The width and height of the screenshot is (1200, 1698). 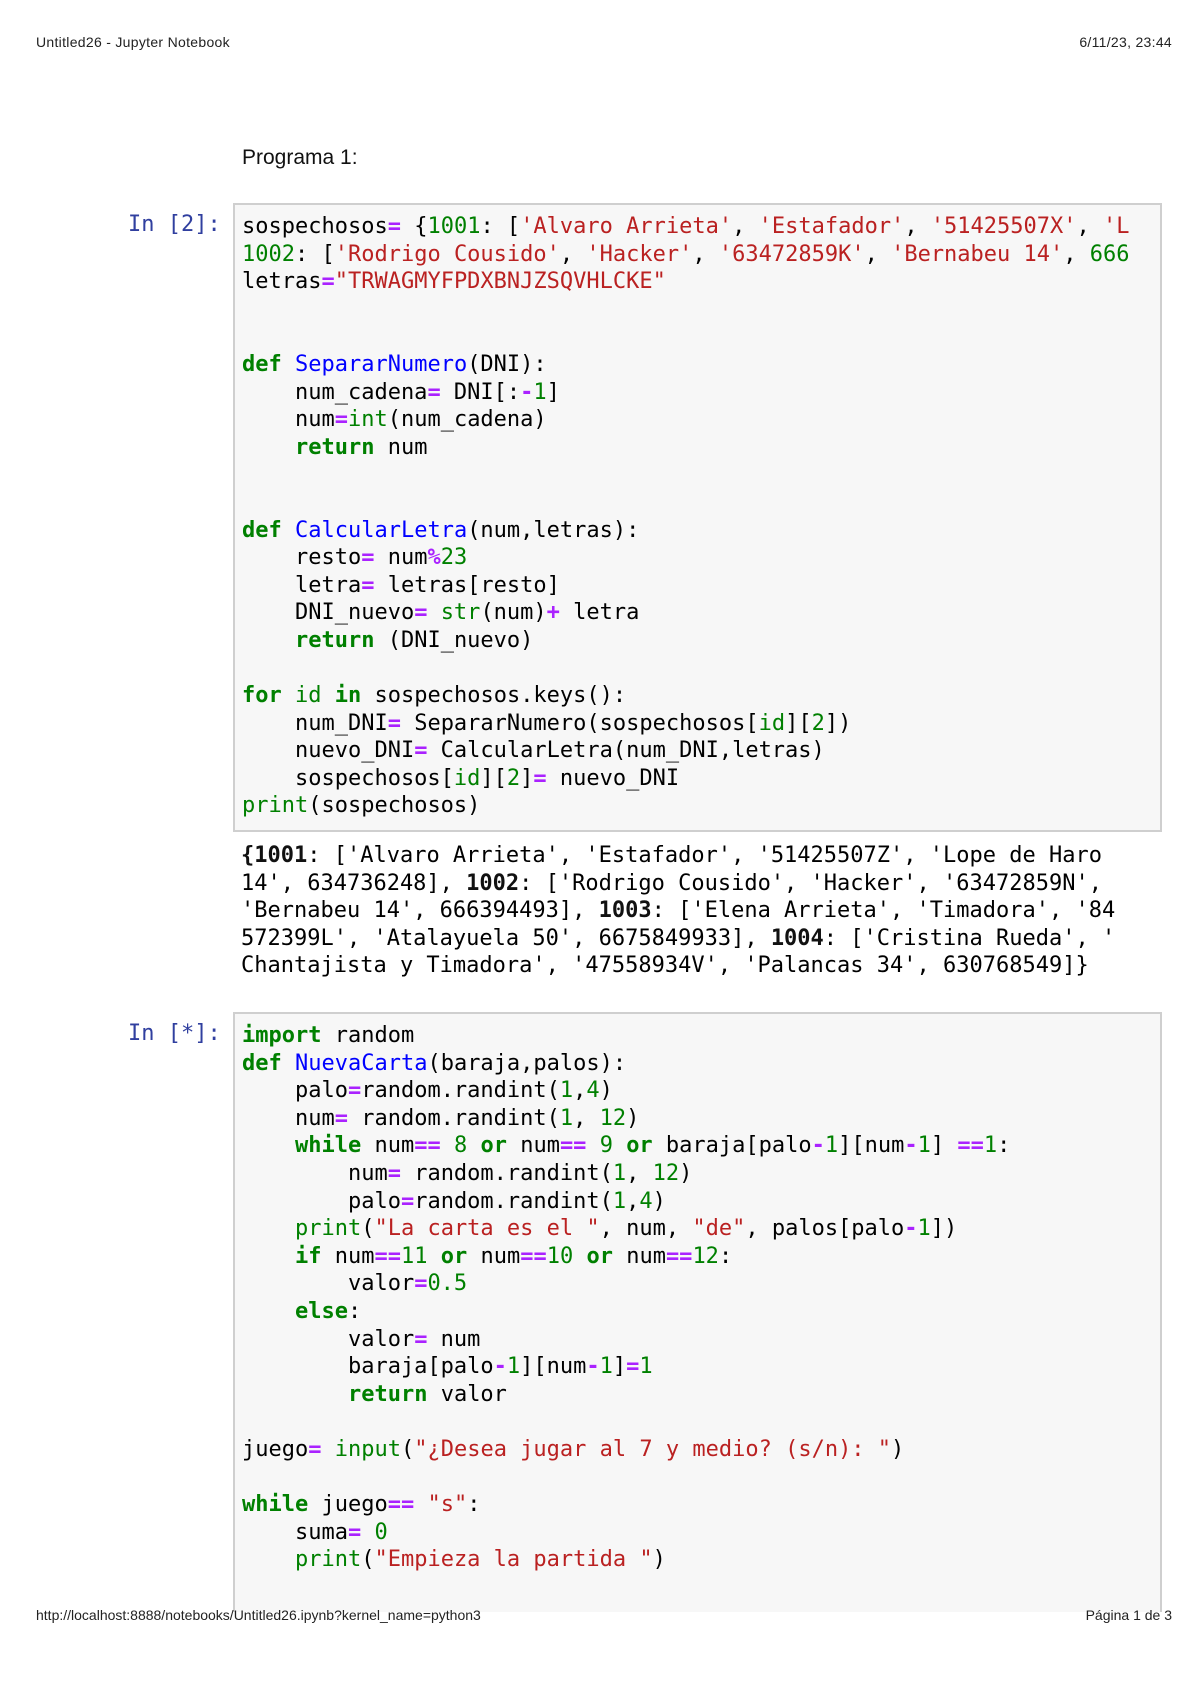 I want to click on code-line: baraja[palo-1][num-1]=1, so click(x=701, y=1367).